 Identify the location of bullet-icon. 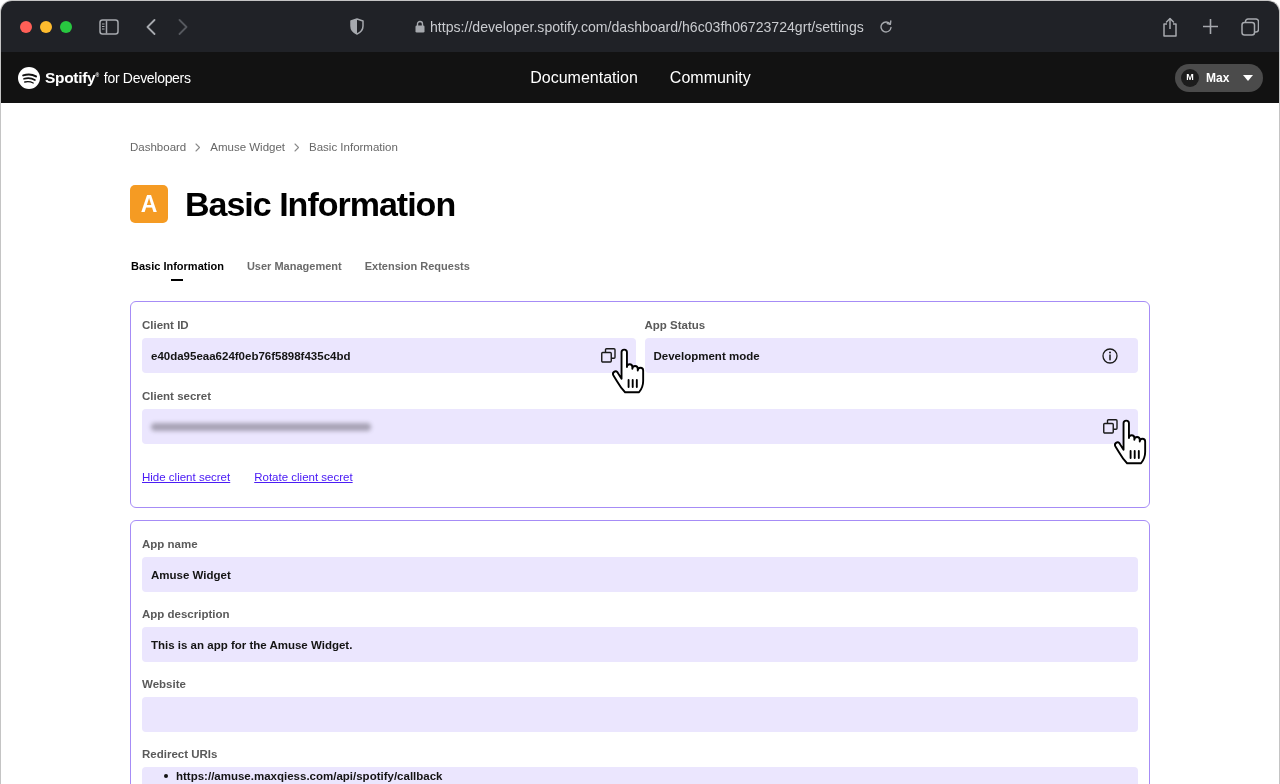
(166, 776).